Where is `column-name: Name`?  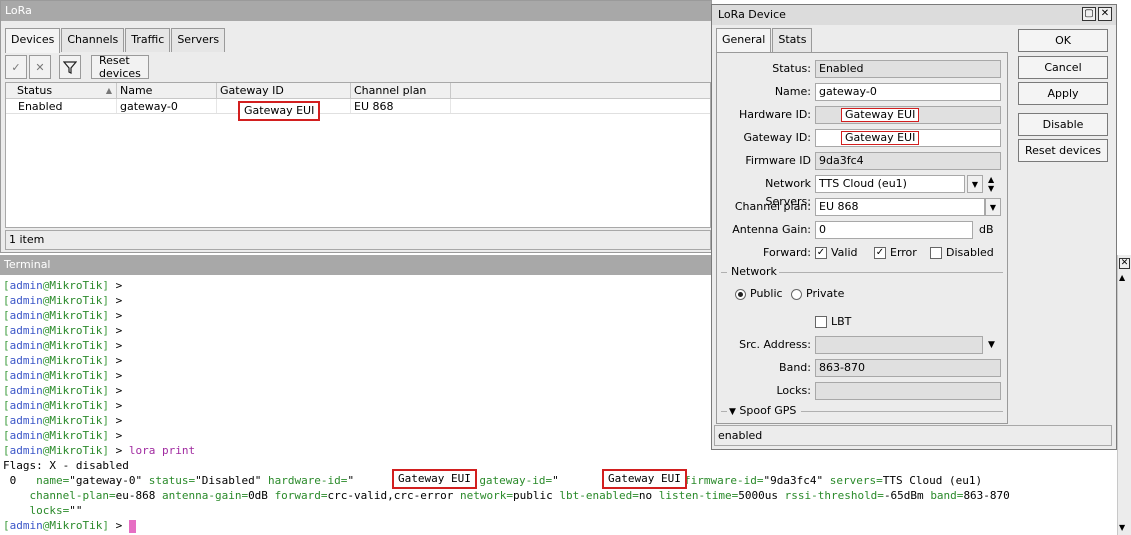
column-name: Name is located at coordinates (167, 90).